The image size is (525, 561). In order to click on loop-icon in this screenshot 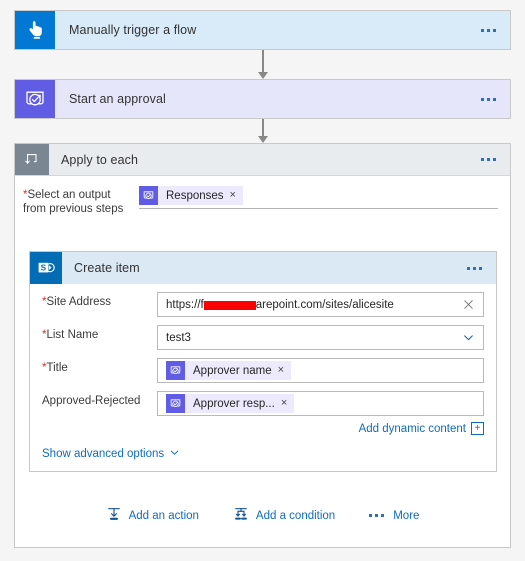, I will do `click(32, 159)`.